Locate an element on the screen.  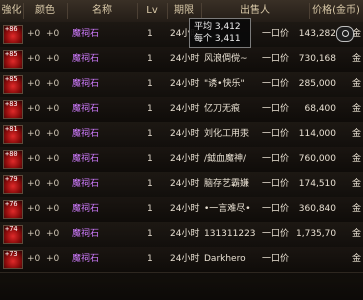
demon-stone-icon: +74 is located at coordinates (13, 234).